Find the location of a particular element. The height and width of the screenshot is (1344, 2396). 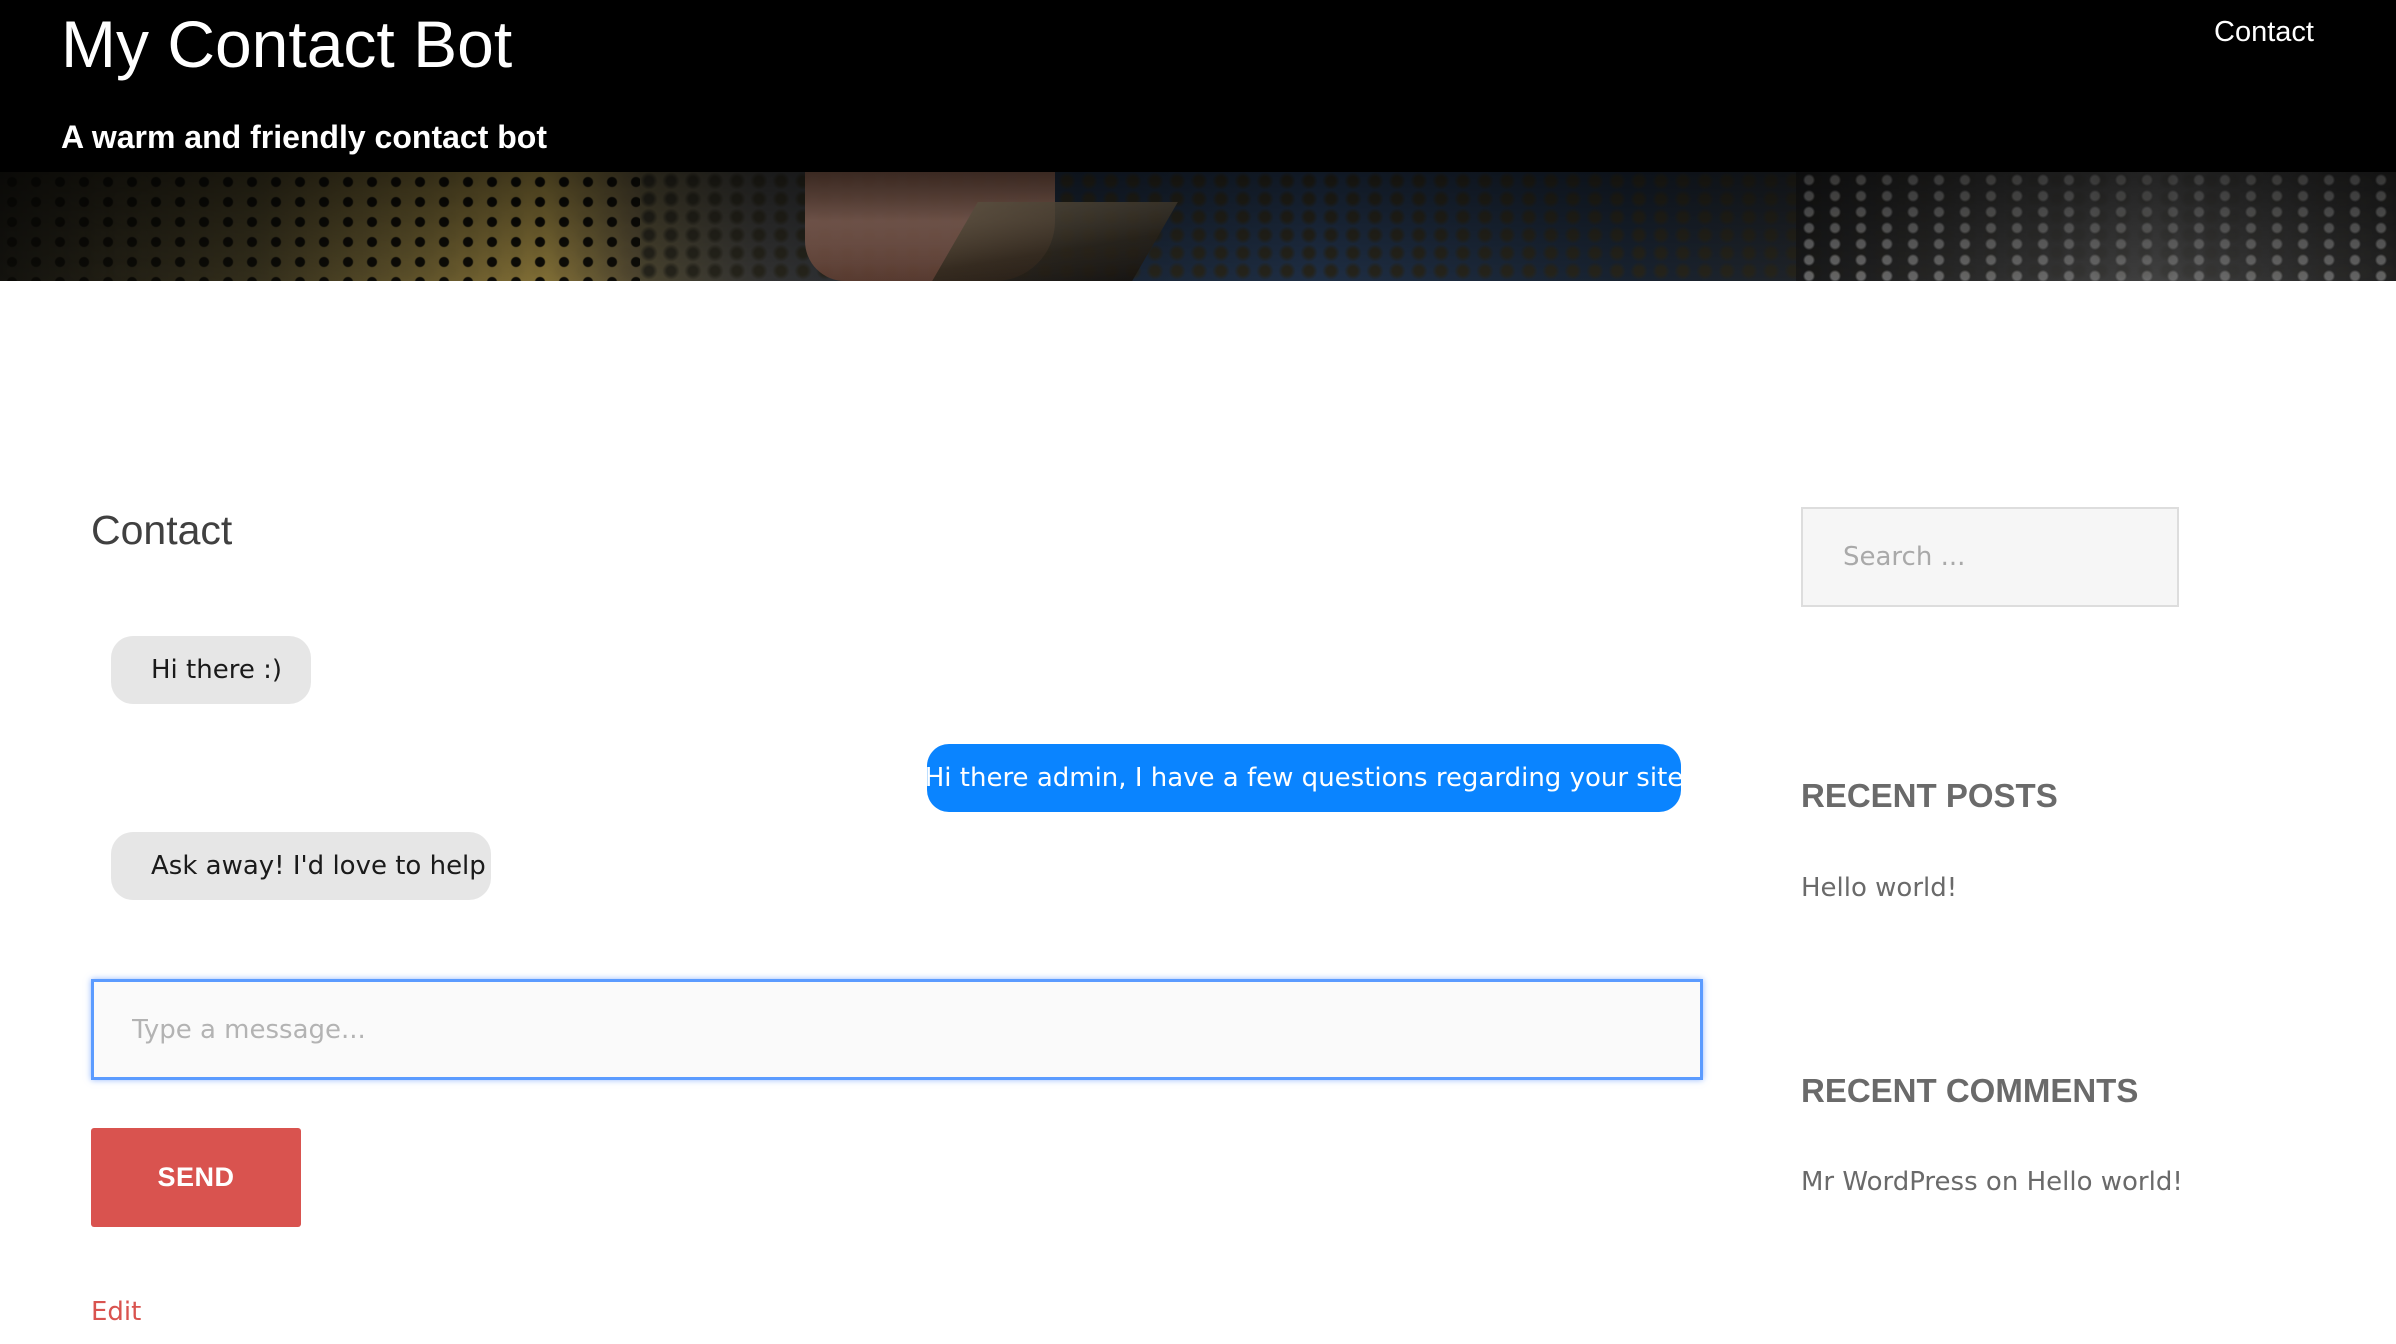

chat-message-bot: Ask away! I'd love to help is located at coordinates (301, 866).